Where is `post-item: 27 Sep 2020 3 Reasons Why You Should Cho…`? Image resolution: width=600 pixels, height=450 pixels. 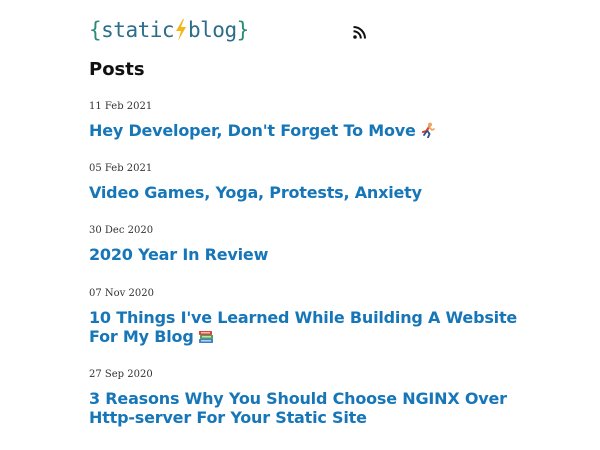
post-item: 27 Sep 2020 3 Reasons Why You Should Cho… is located at coordinates (304, 397).